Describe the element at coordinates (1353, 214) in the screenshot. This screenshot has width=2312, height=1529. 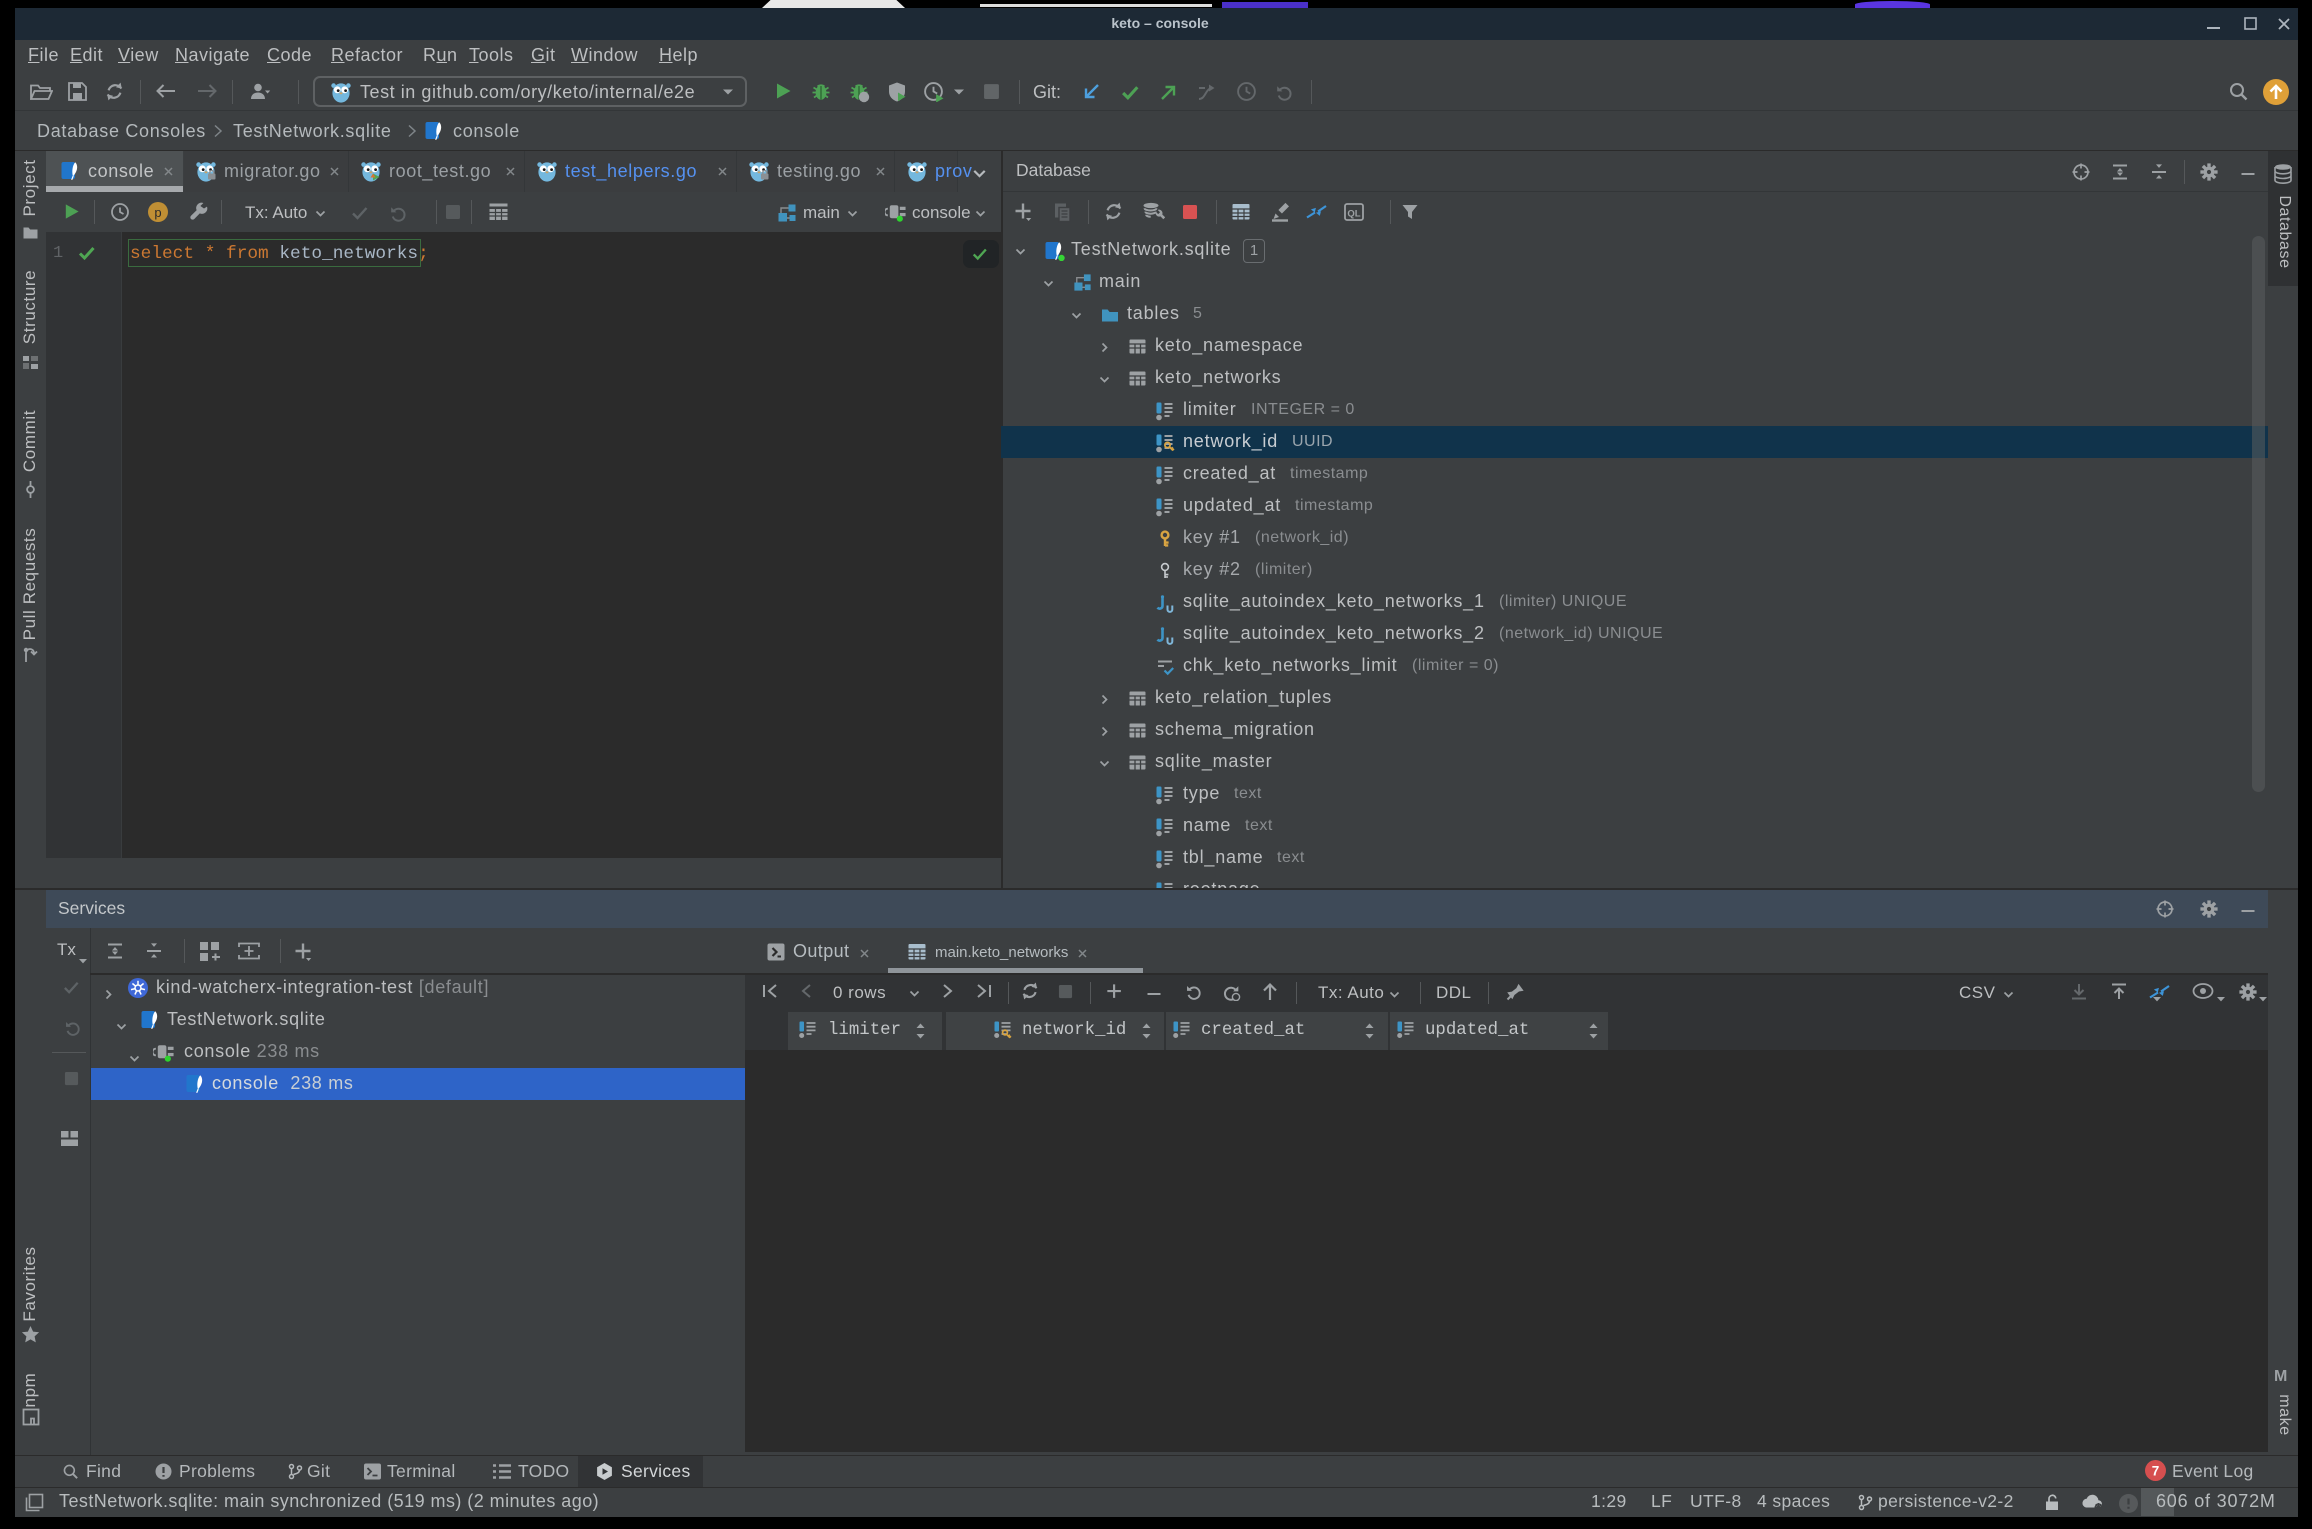
I see `svg-text: QL` at that location.